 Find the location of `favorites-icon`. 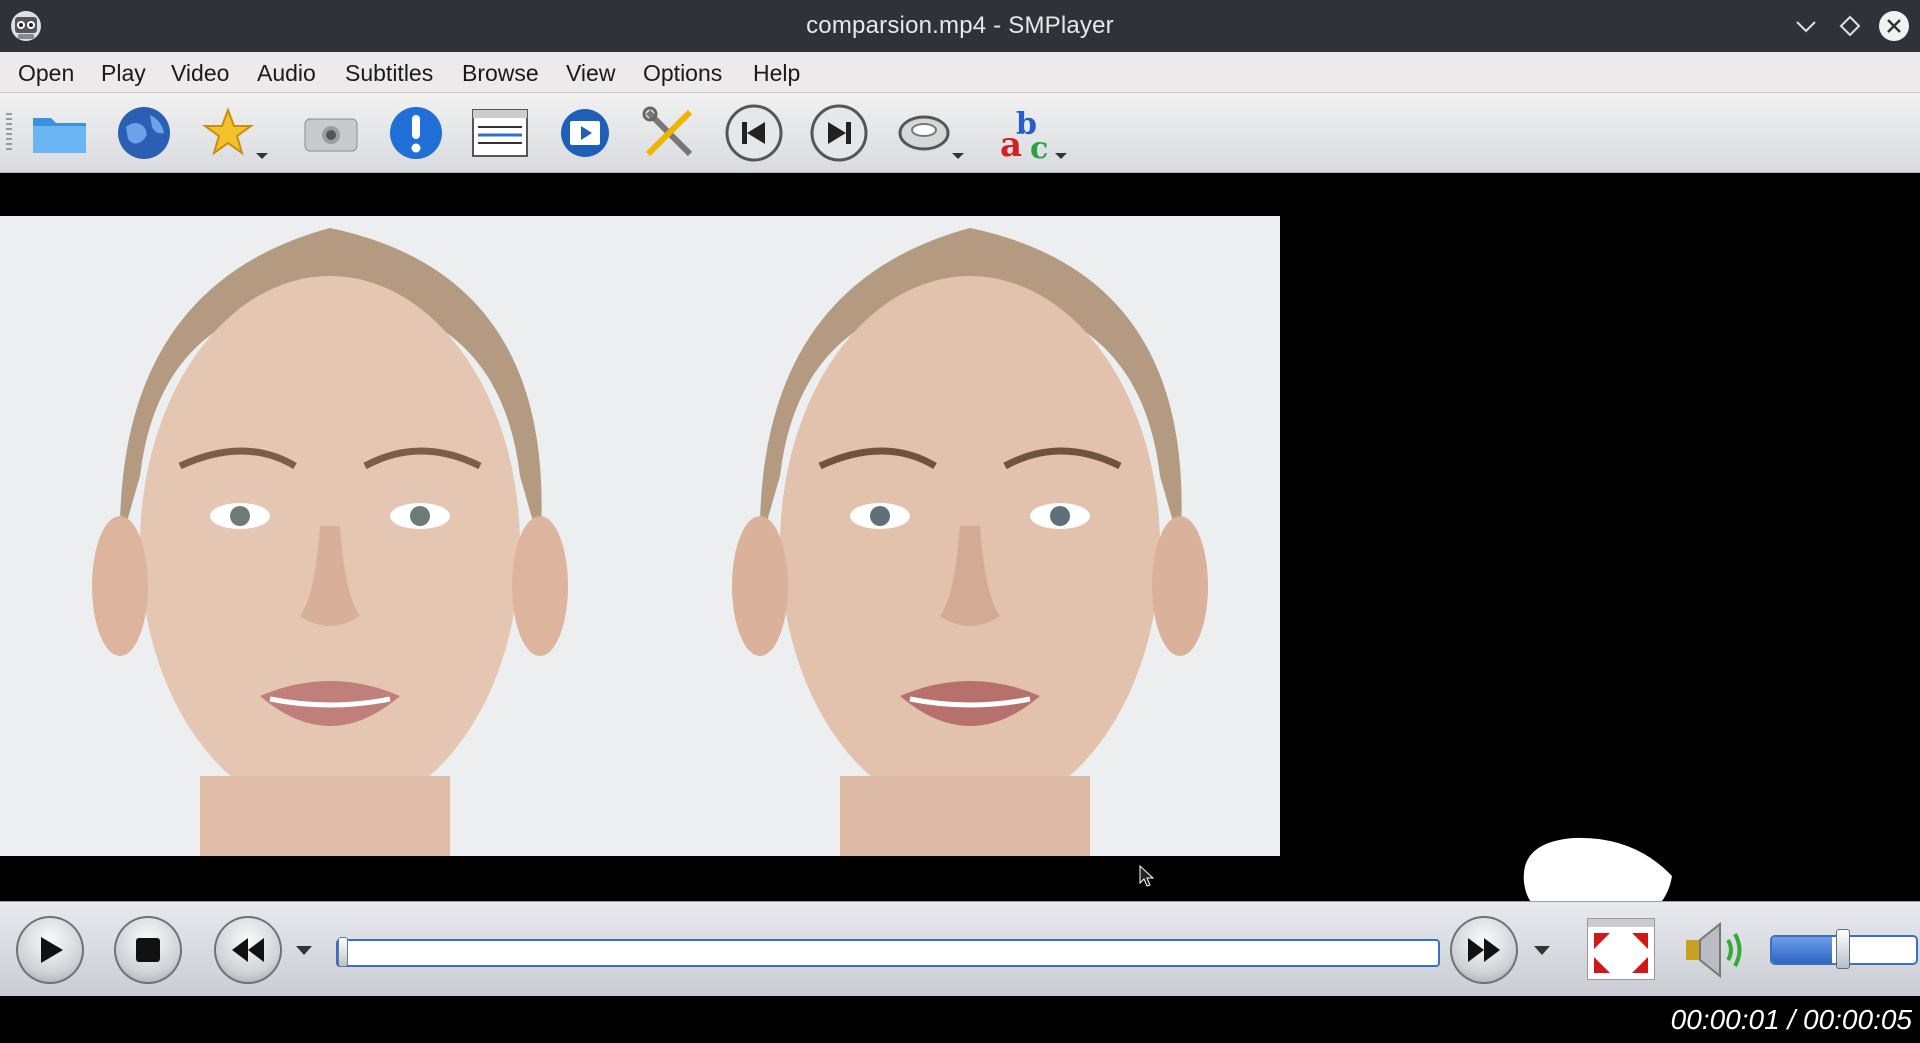

favorites-icon is located at coordinates (233, 133).